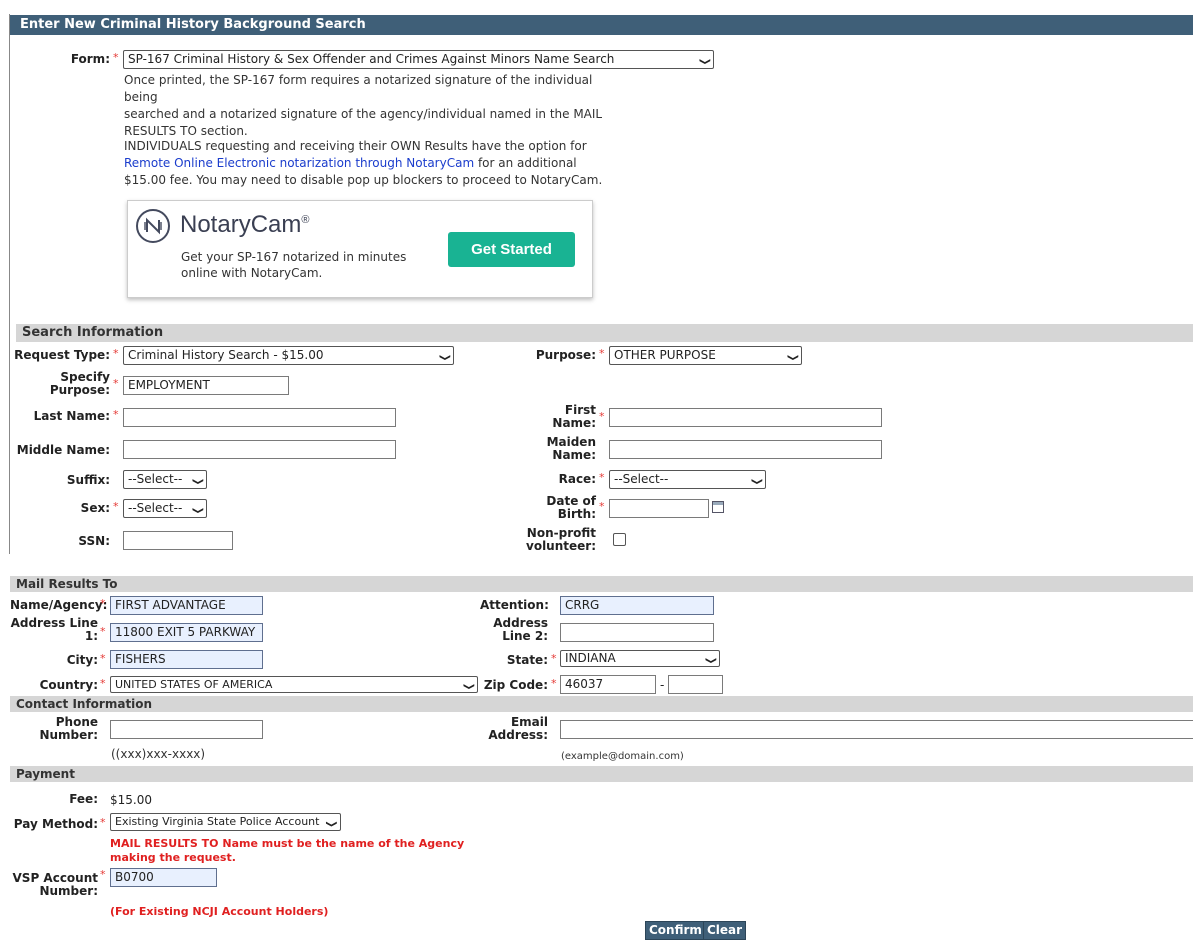  What do you see at coordinates (637, 632) in the screenshot?
I see `address-line2-input` at bounding box center [637, 632].